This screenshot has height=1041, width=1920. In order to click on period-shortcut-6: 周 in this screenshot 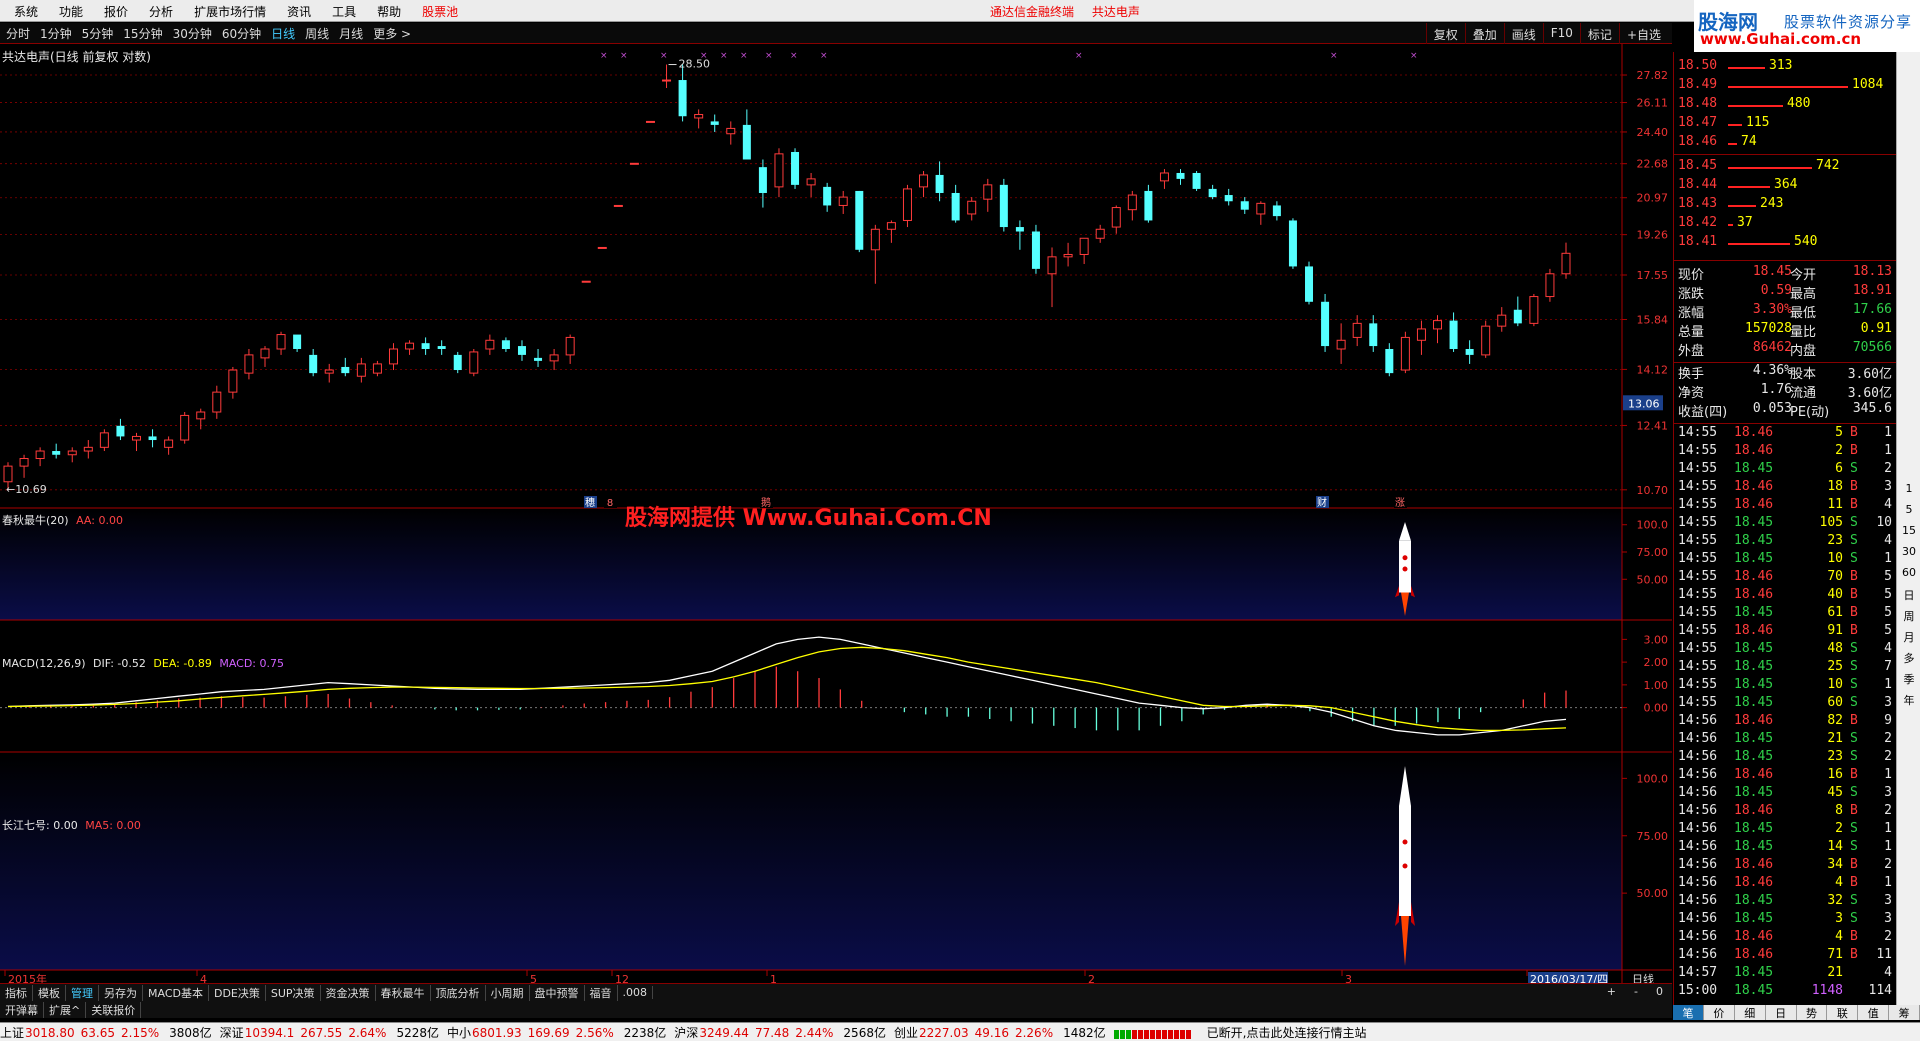, I will do `click(1909, 616)`.